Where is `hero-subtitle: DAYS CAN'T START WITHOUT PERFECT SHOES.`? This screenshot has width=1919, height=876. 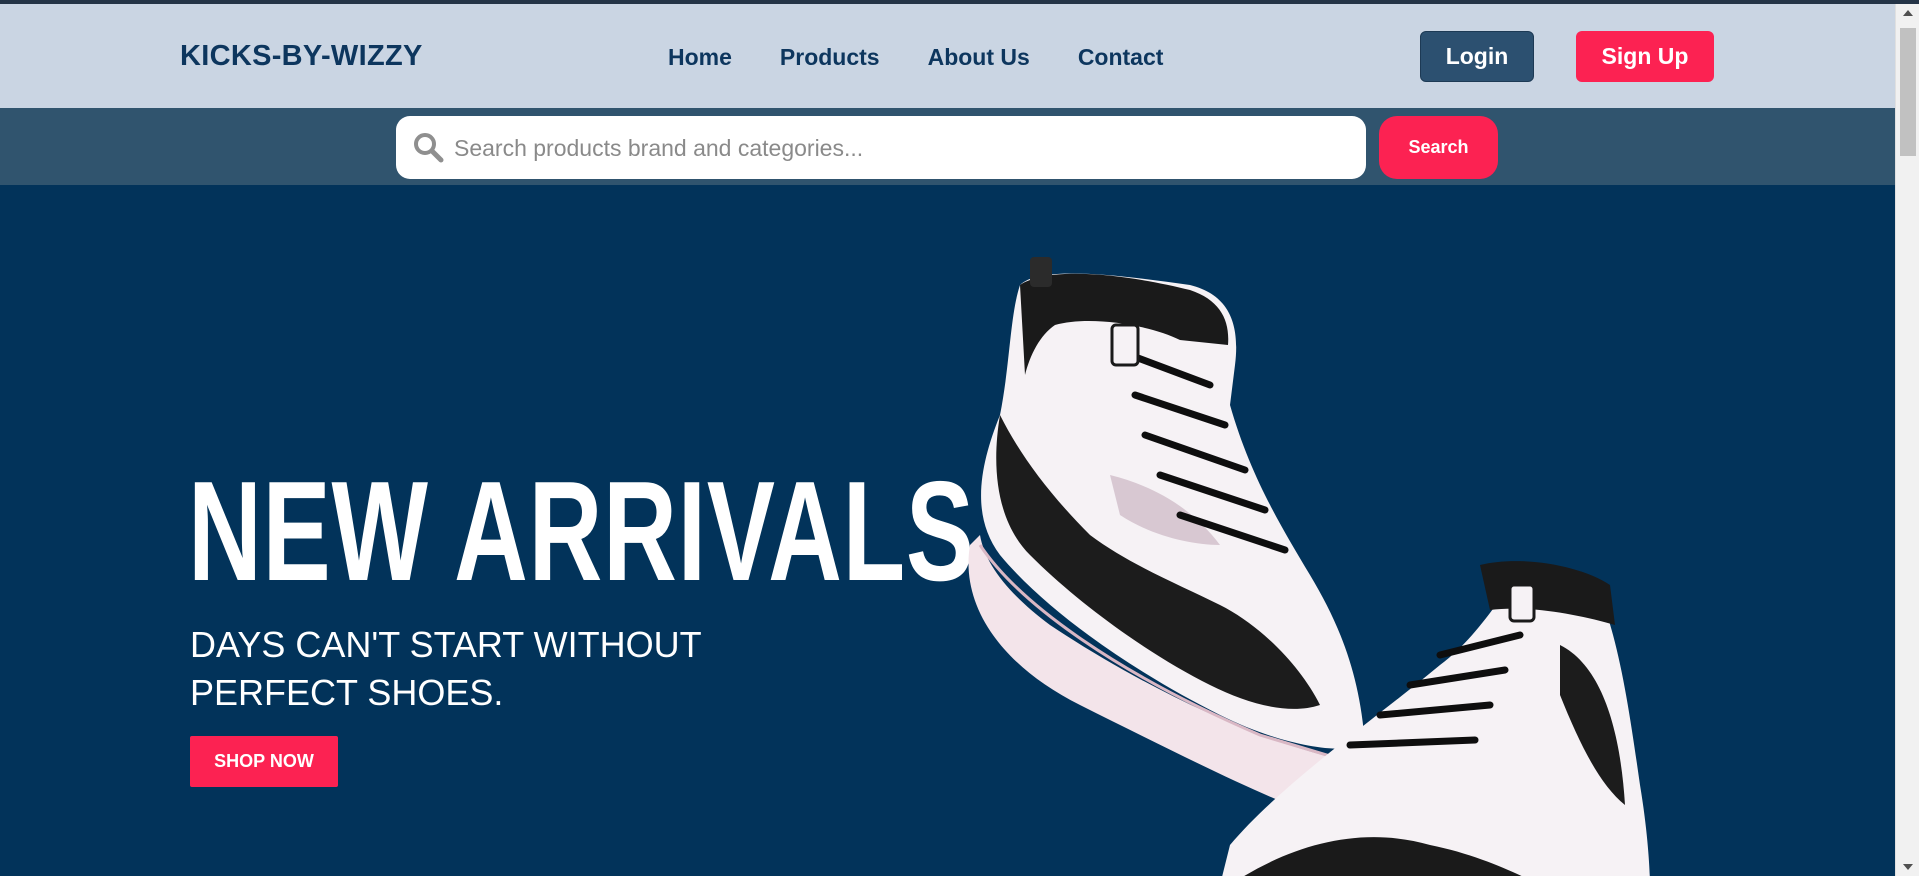
hero-subtitle: DAYS CAN'T START WITHOUT PERFECT SHOES. is located at coordinates (445, 668).